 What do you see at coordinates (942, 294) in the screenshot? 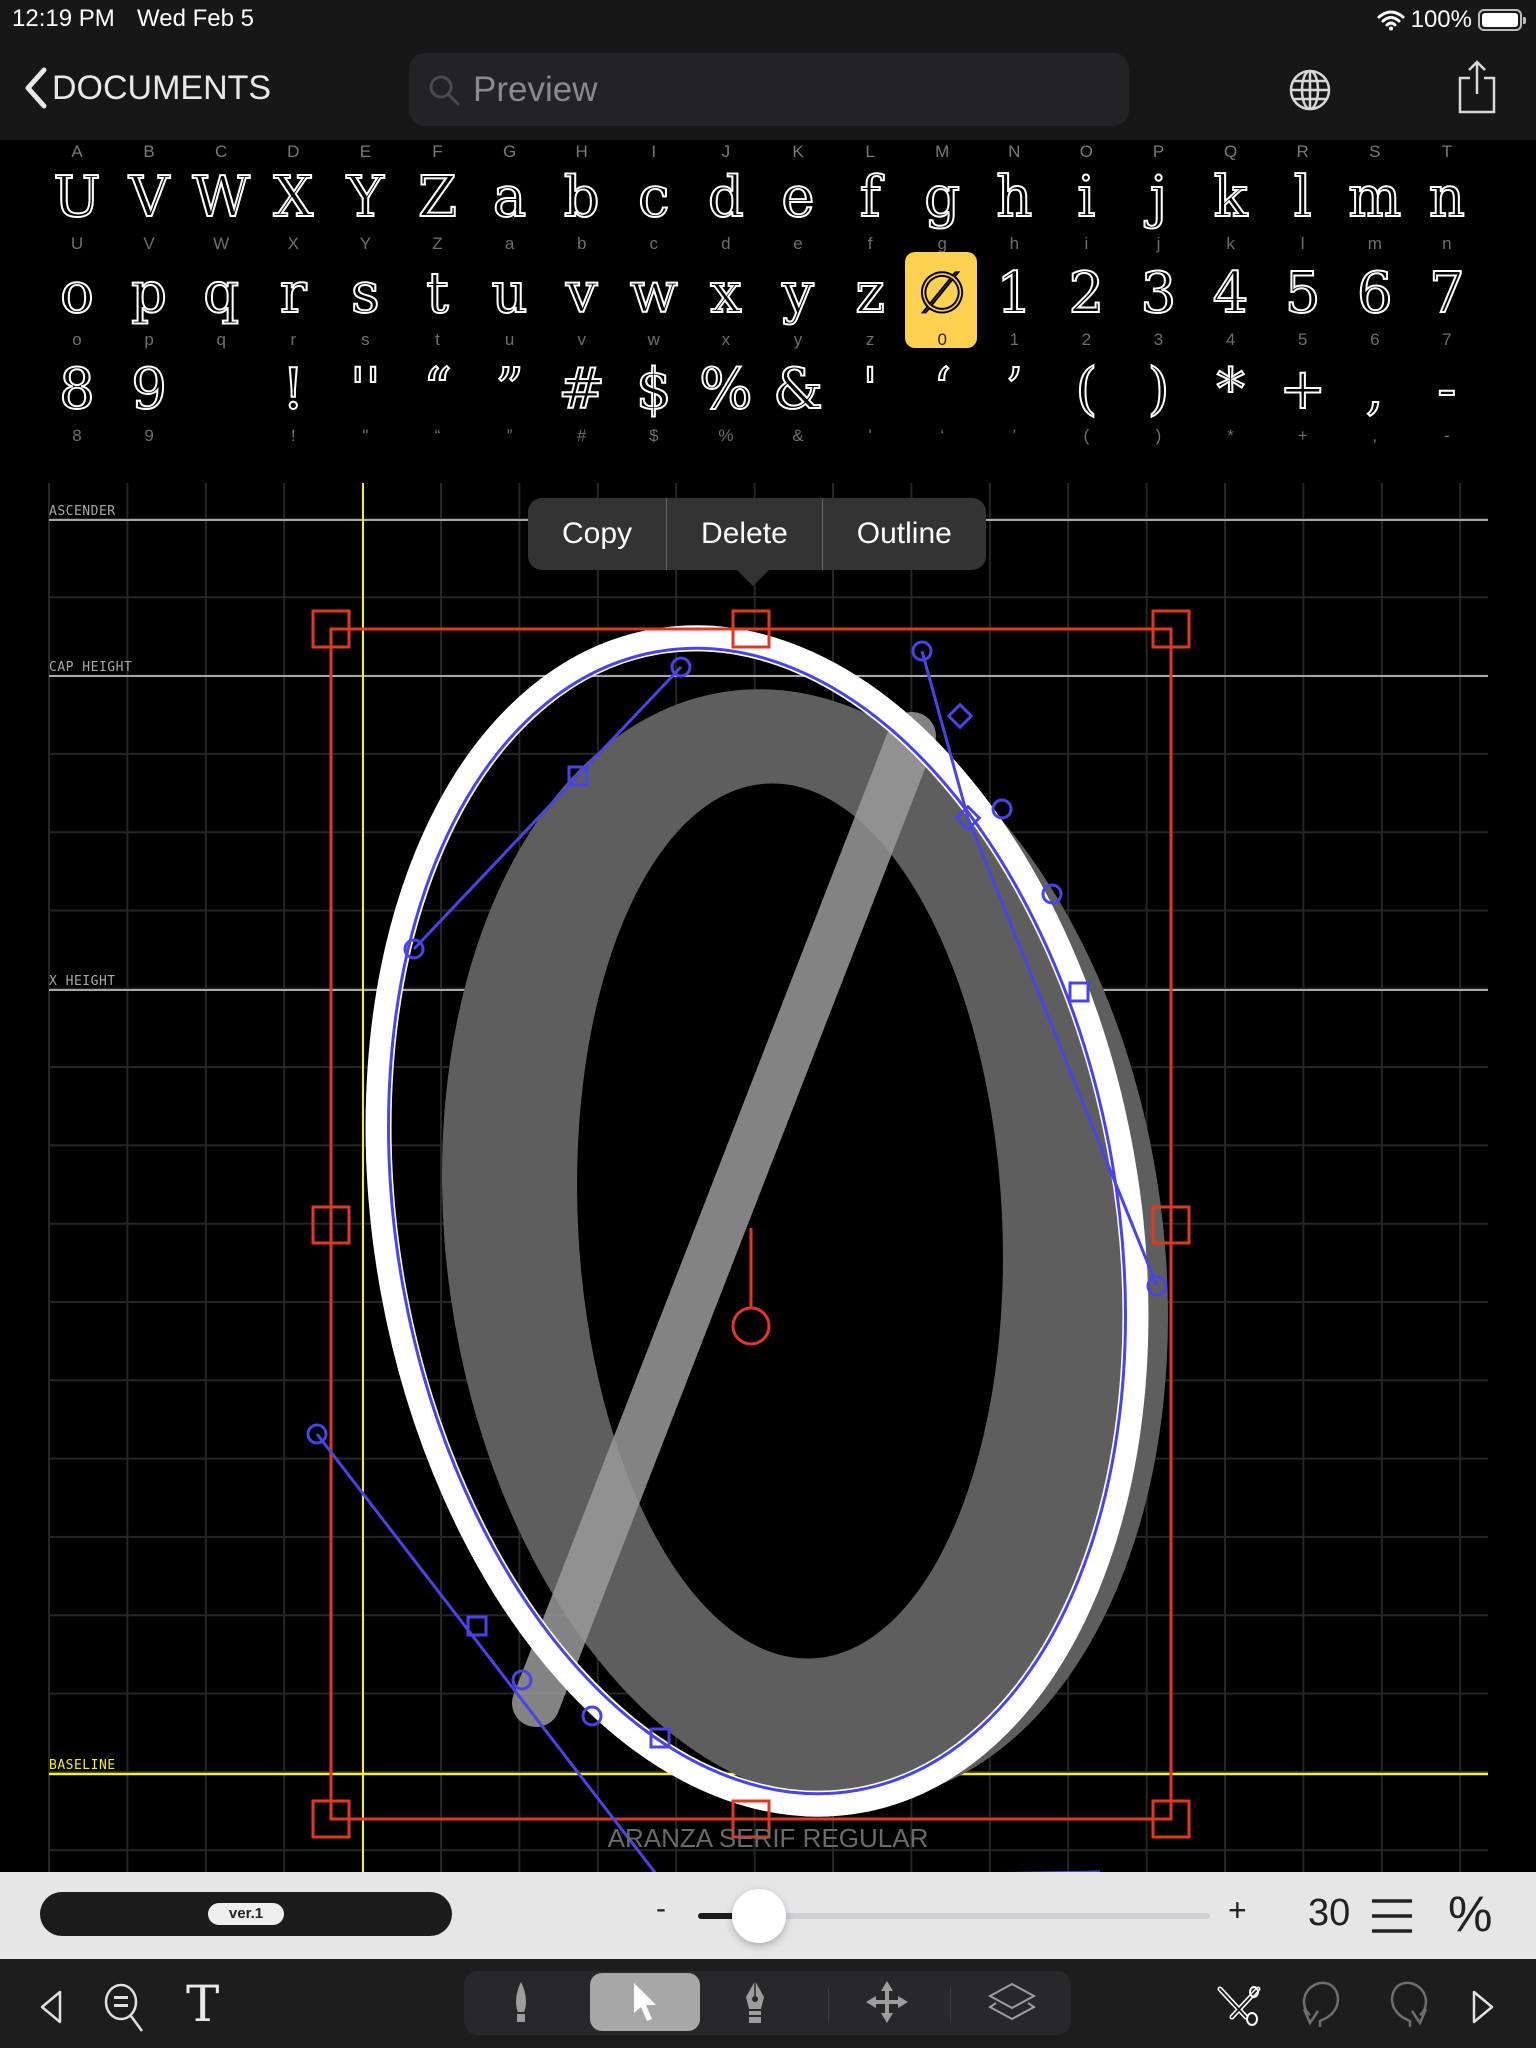
I see `glyph-cell-selected: ∅` at bounding box center [942, 294].